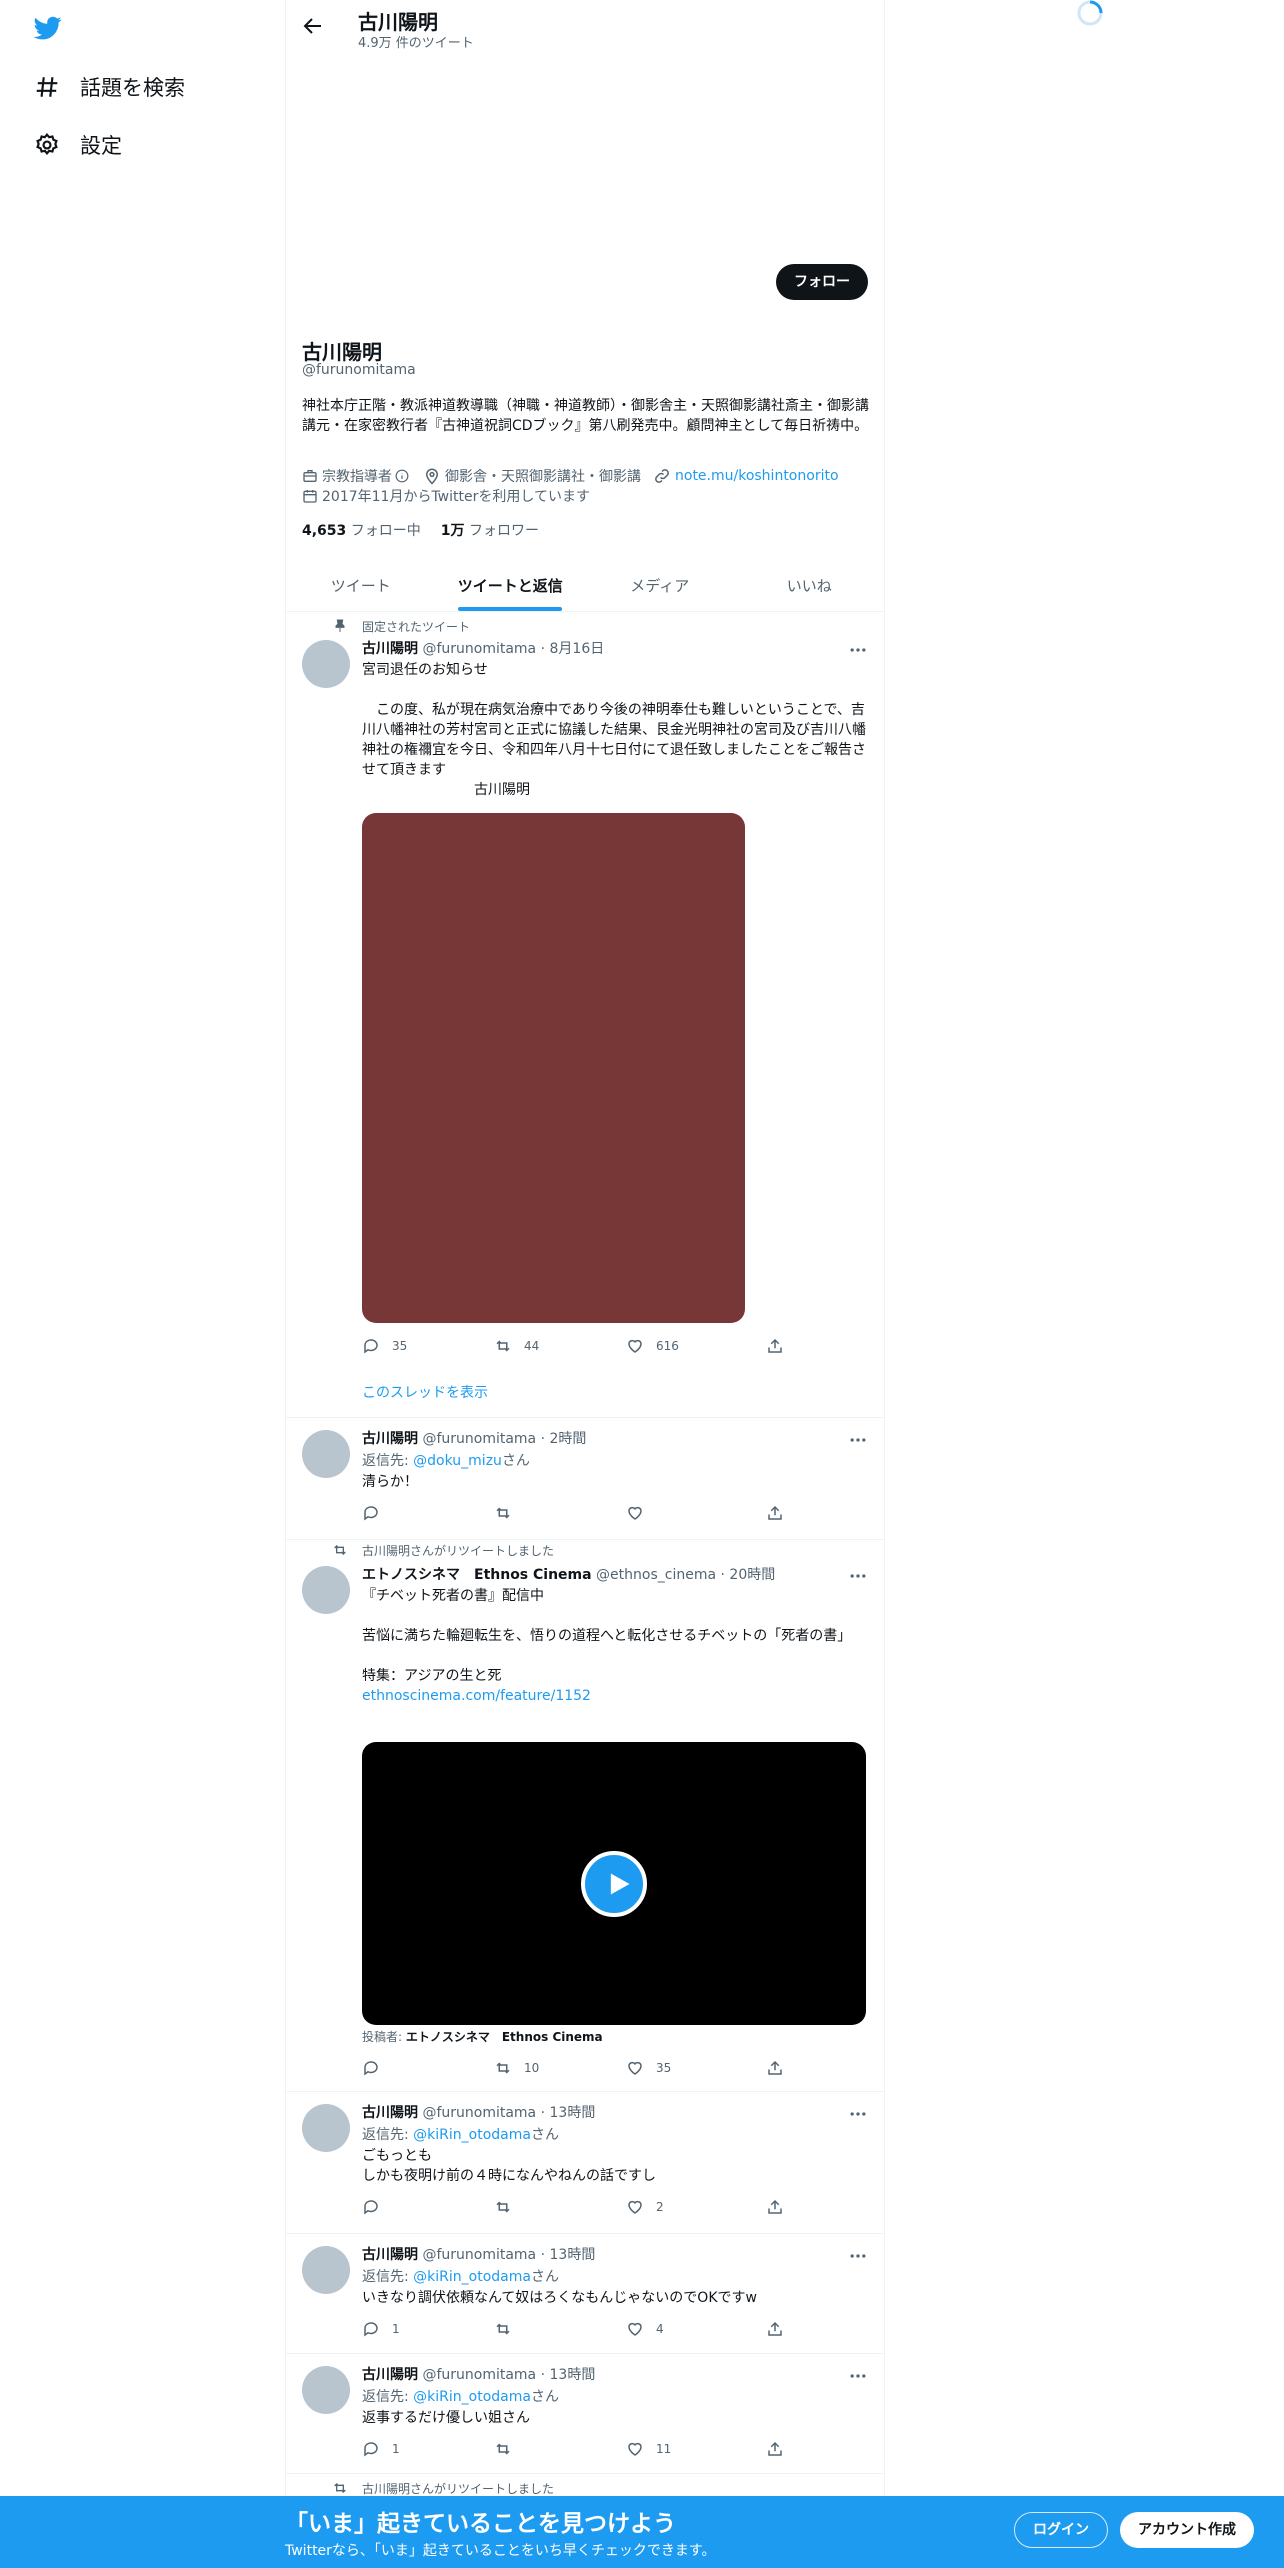 Image resolution: width=1284 pixels, height=2568 pixels. What do you see at coordinates (371, 2068) in the screenshot?
I see `reply-icon` at bounding box center [371, 2068].